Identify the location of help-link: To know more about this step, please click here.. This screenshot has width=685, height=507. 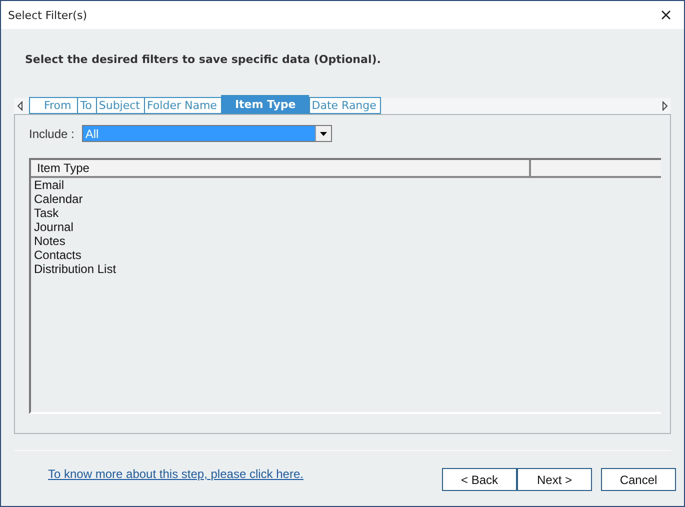
(176, 474).